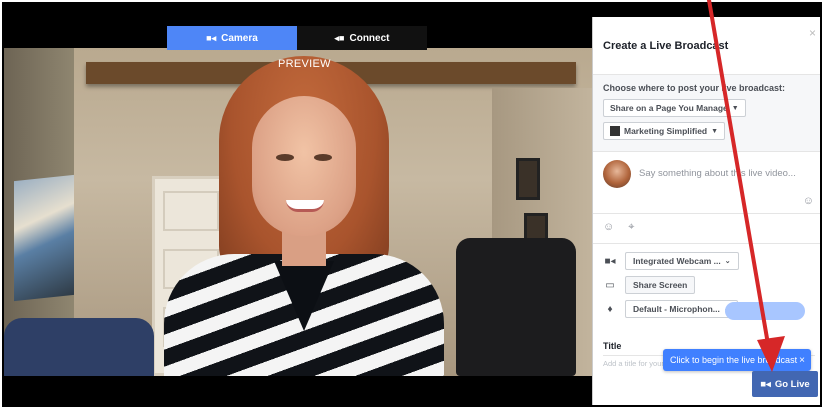 The image size is (824, 409). I want to click on page-thumbnail-icon, so click(615, 131).